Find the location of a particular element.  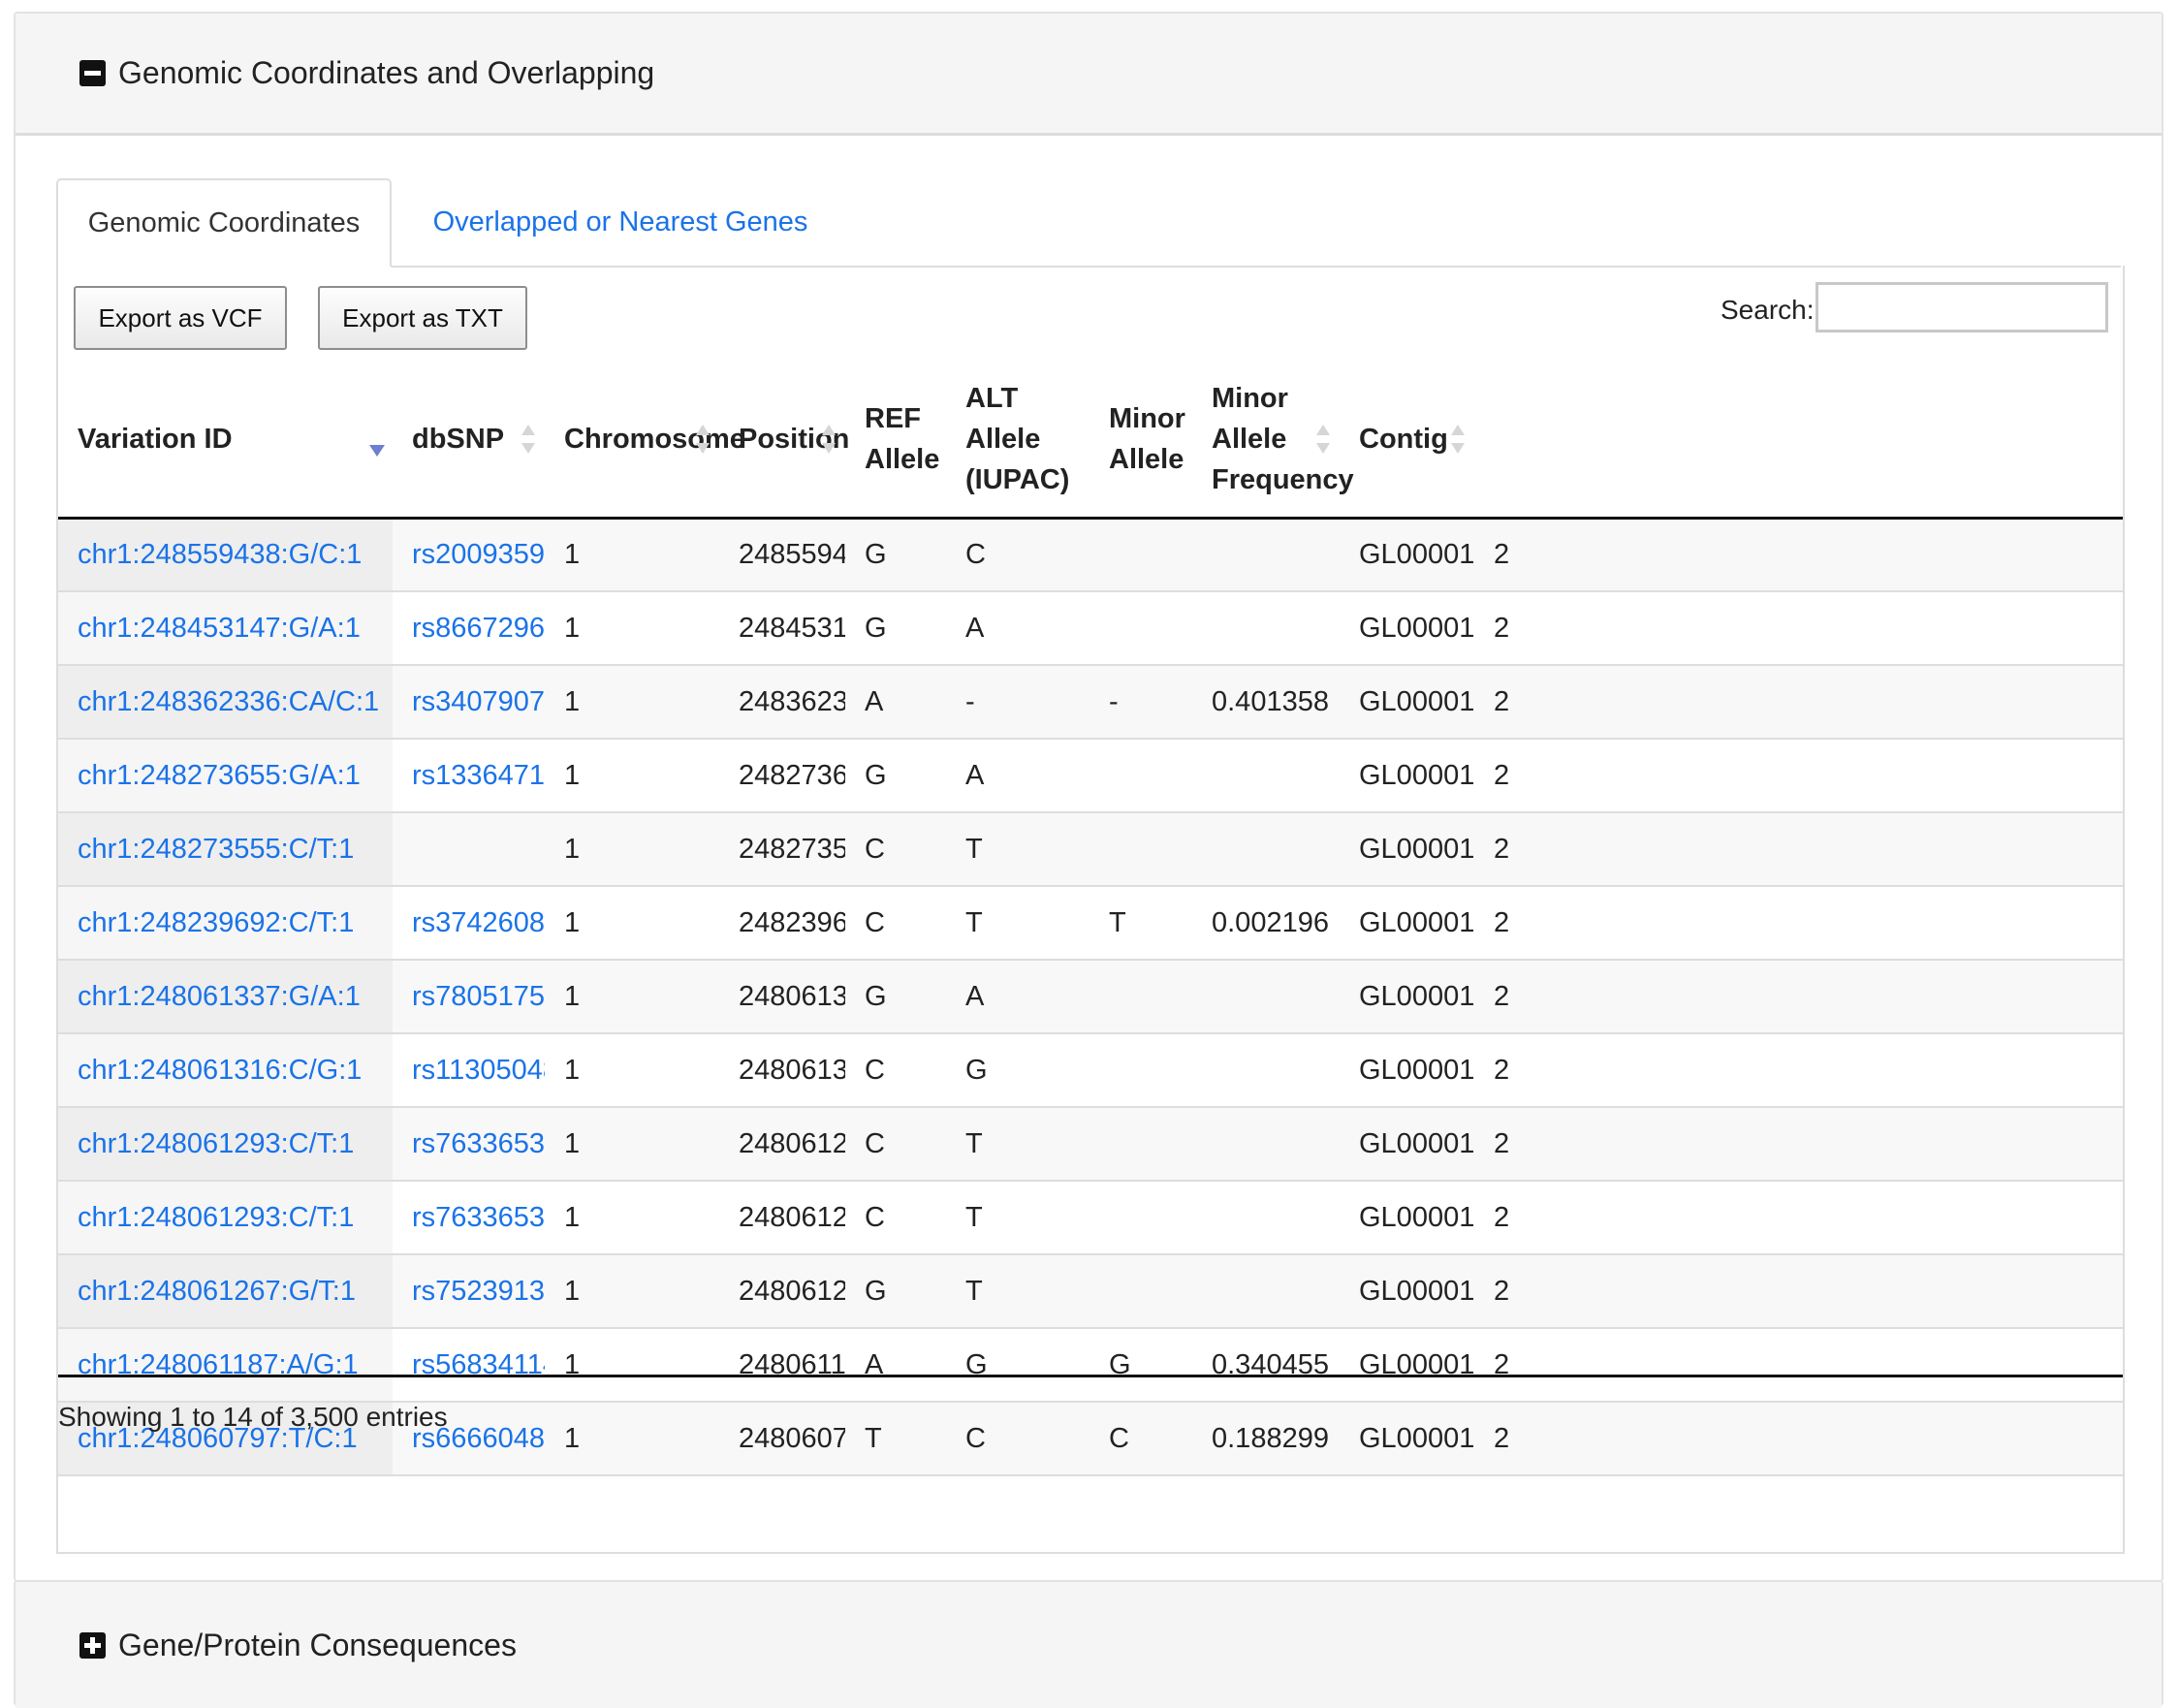

table-cell: rs780517525 is located at coordinates (469, 997).